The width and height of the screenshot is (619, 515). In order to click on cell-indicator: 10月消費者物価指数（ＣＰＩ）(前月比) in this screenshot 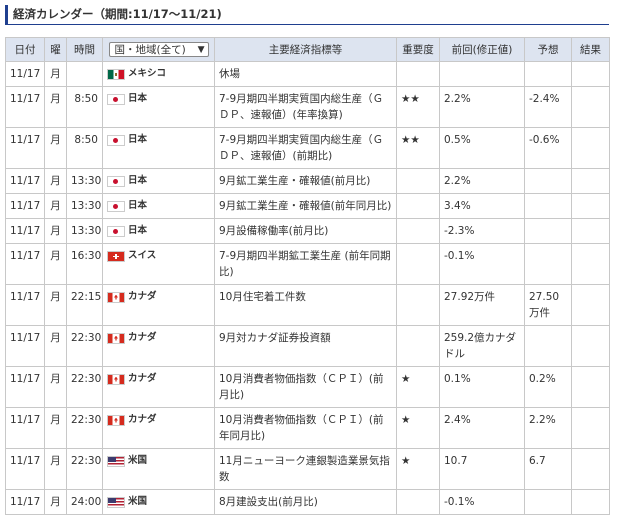, I will do `click(305, 387)`.